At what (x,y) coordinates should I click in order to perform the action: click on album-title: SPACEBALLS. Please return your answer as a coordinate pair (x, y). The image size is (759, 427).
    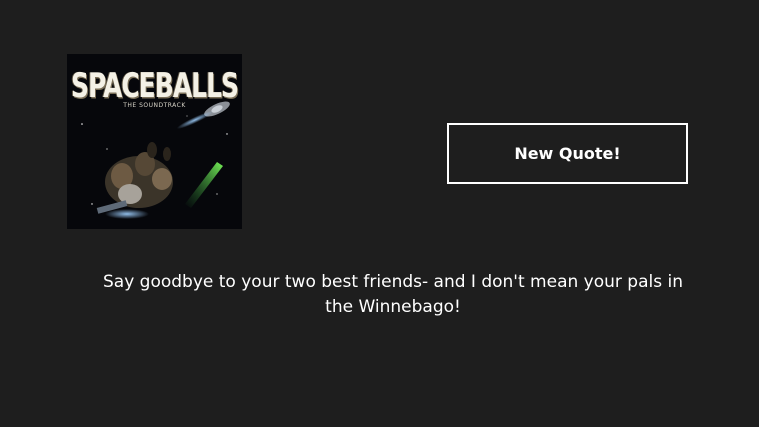
    Looking at the image, I should click on (154, 86).